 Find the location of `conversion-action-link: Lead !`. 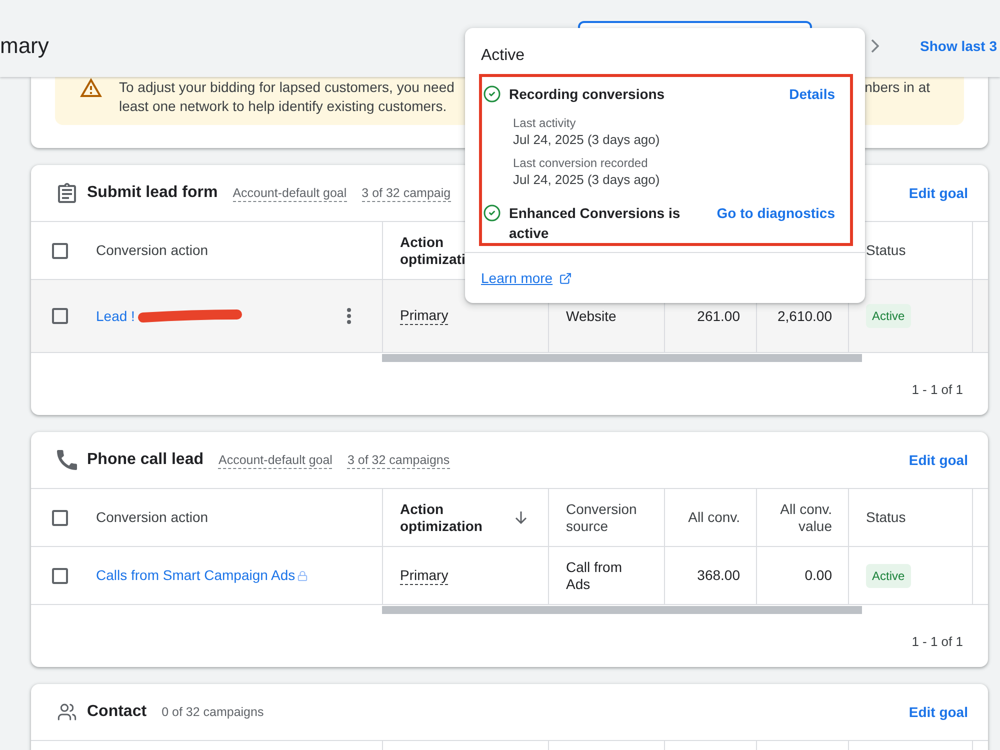

conversion-action-link: Lead ! is located at coordinates (115, 316).